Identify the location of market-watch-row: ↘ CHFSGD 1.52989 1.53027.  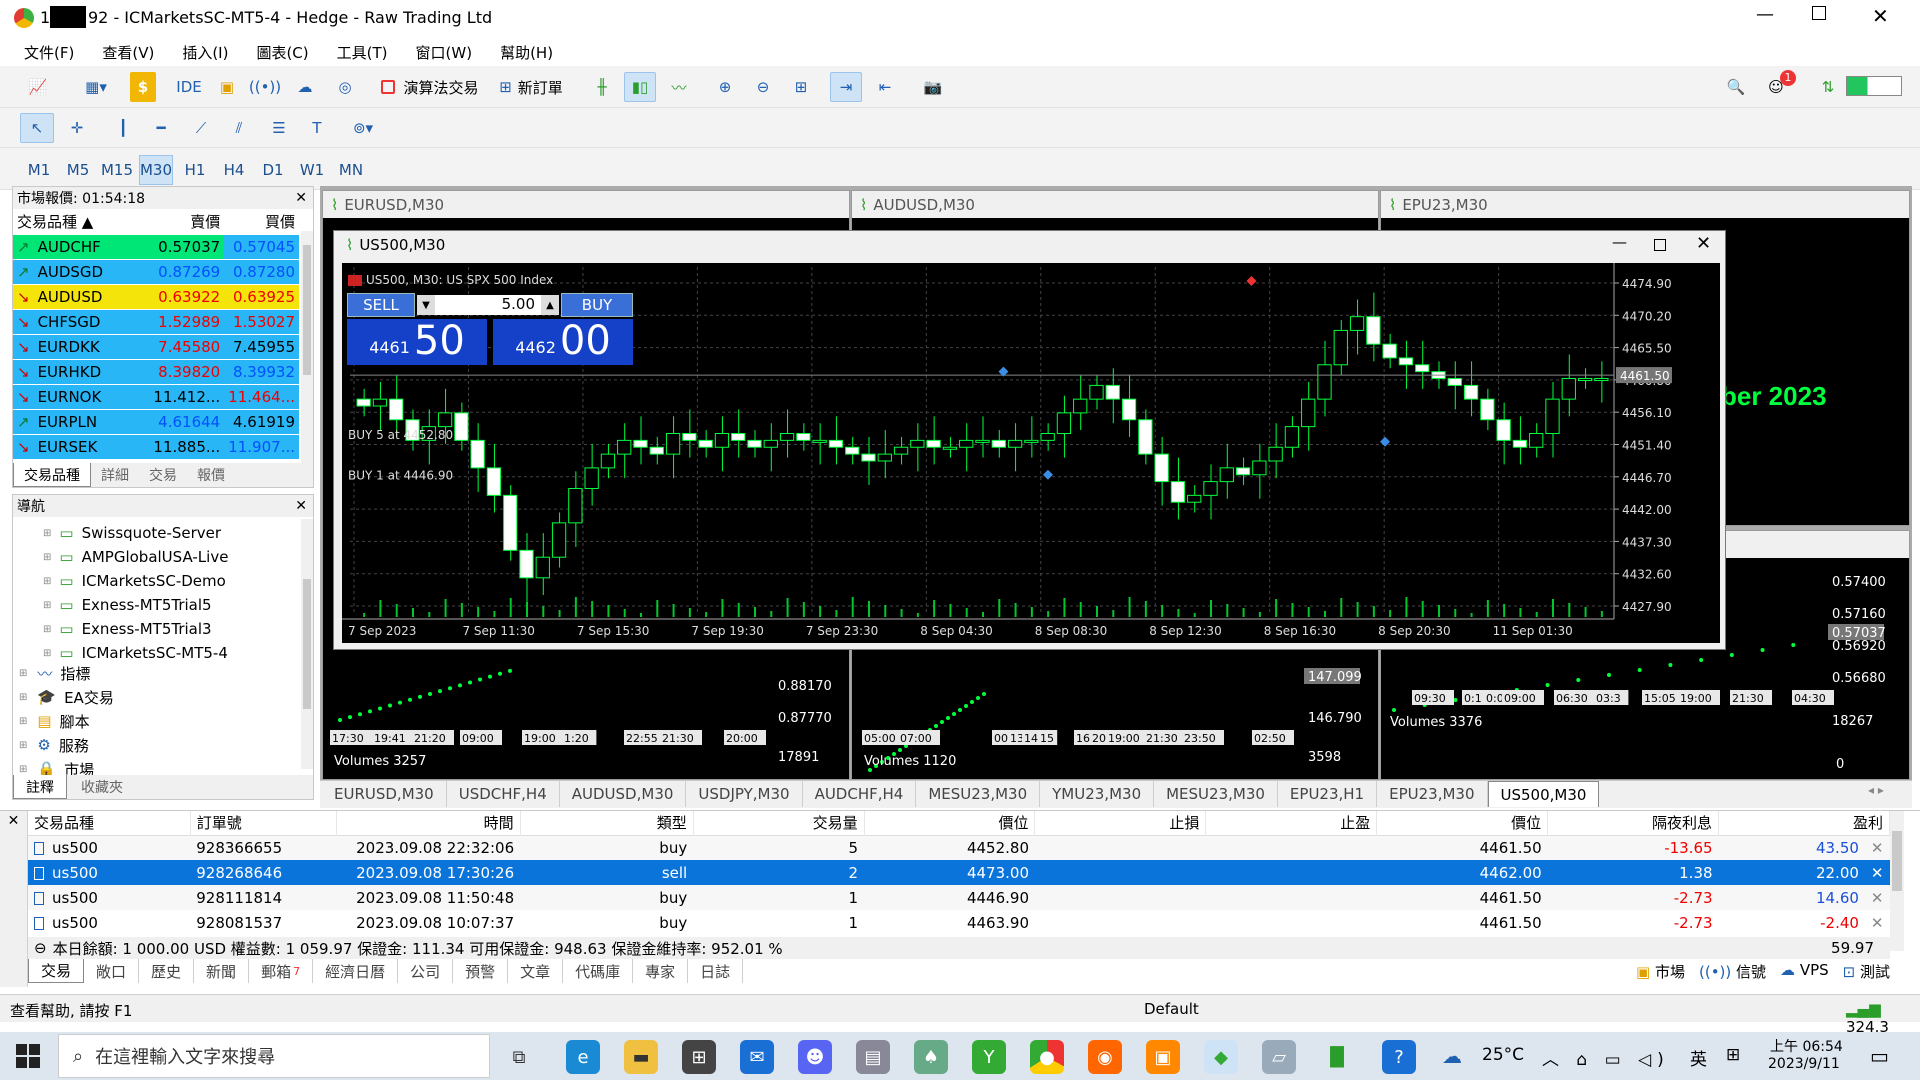
(156, 322).